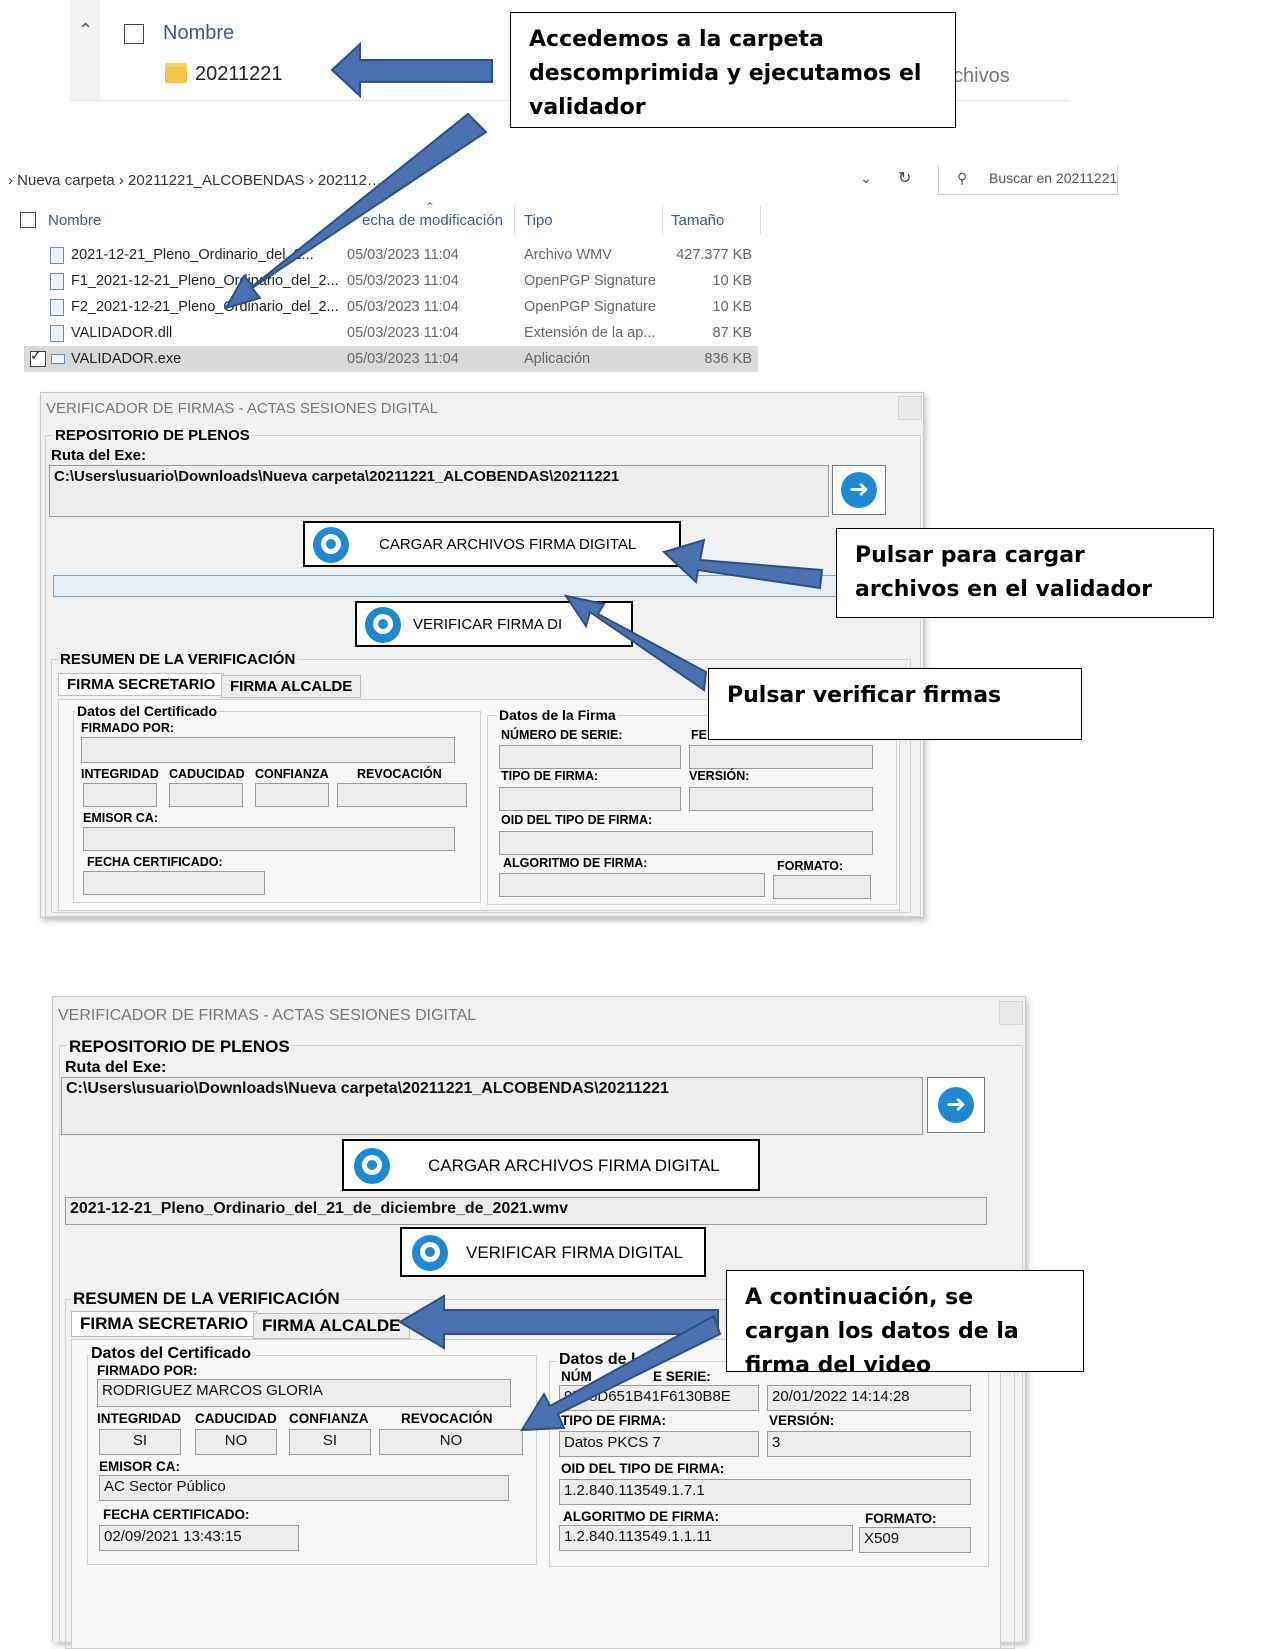 This screenshot has width=1278, height=1649. I want to click on arrow-to-verify, so click(635, 643).